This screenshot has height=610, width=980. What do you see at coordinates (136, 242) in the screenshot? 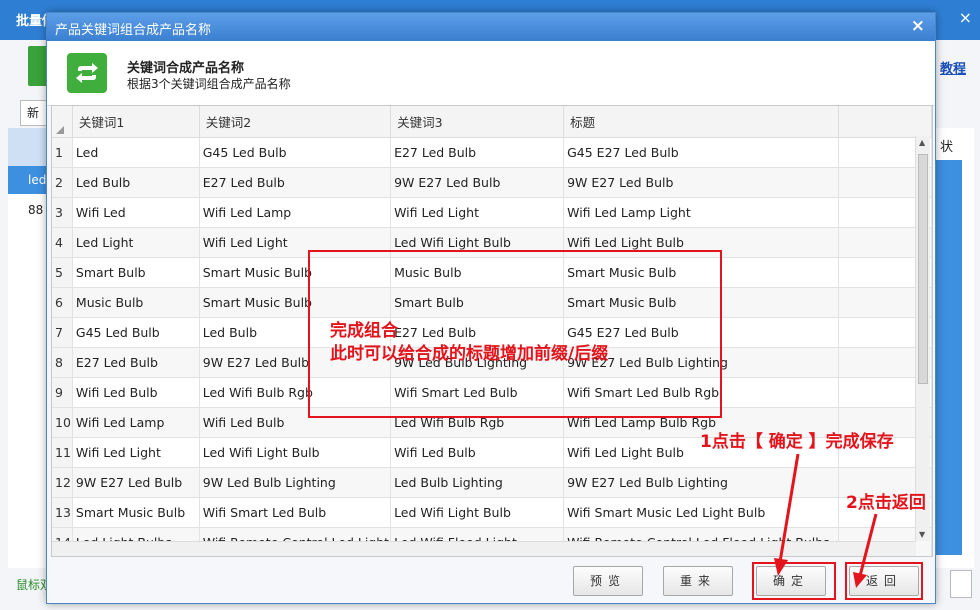
I see `cell-keyword1: Led Light` at bounding box center [136, 242].